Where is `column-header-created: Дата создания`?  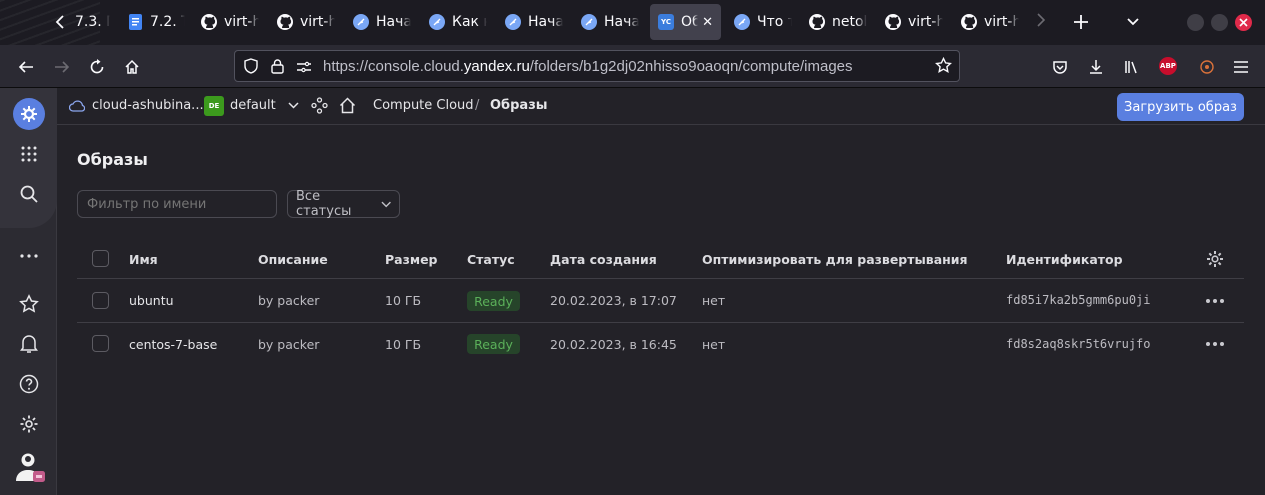
column-header-created: Дата создания is located at coordinates (603, 259).